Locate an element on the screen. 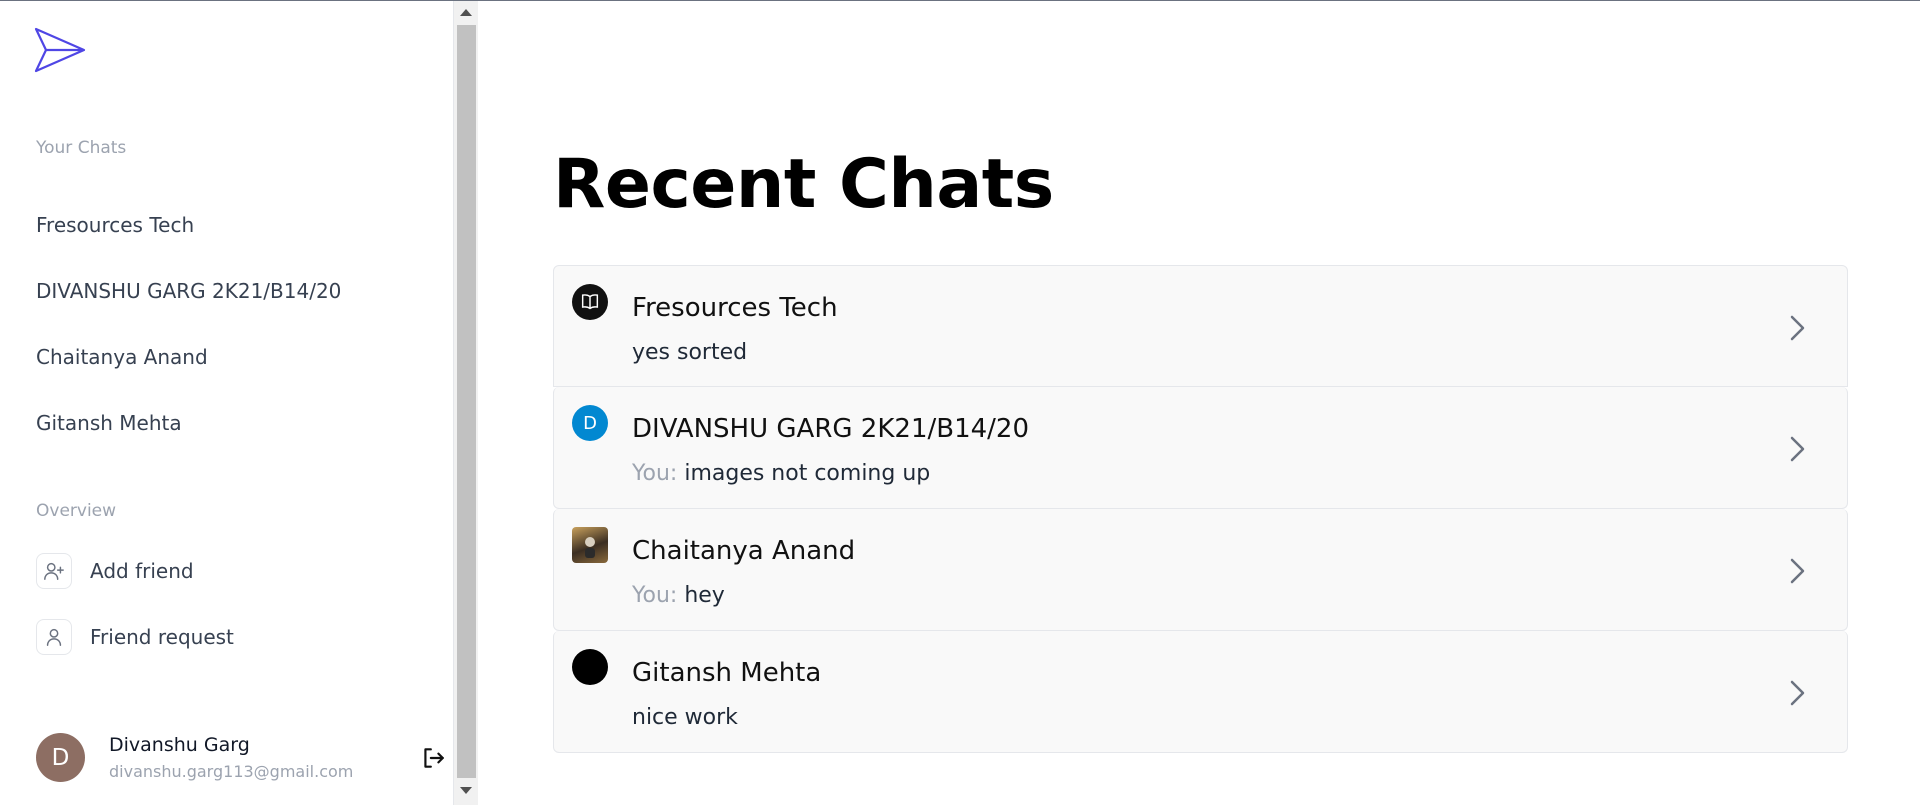 This screenshot has width=1920, height=805. add-friend-label: Add friend is located at coordinates (142, 571).